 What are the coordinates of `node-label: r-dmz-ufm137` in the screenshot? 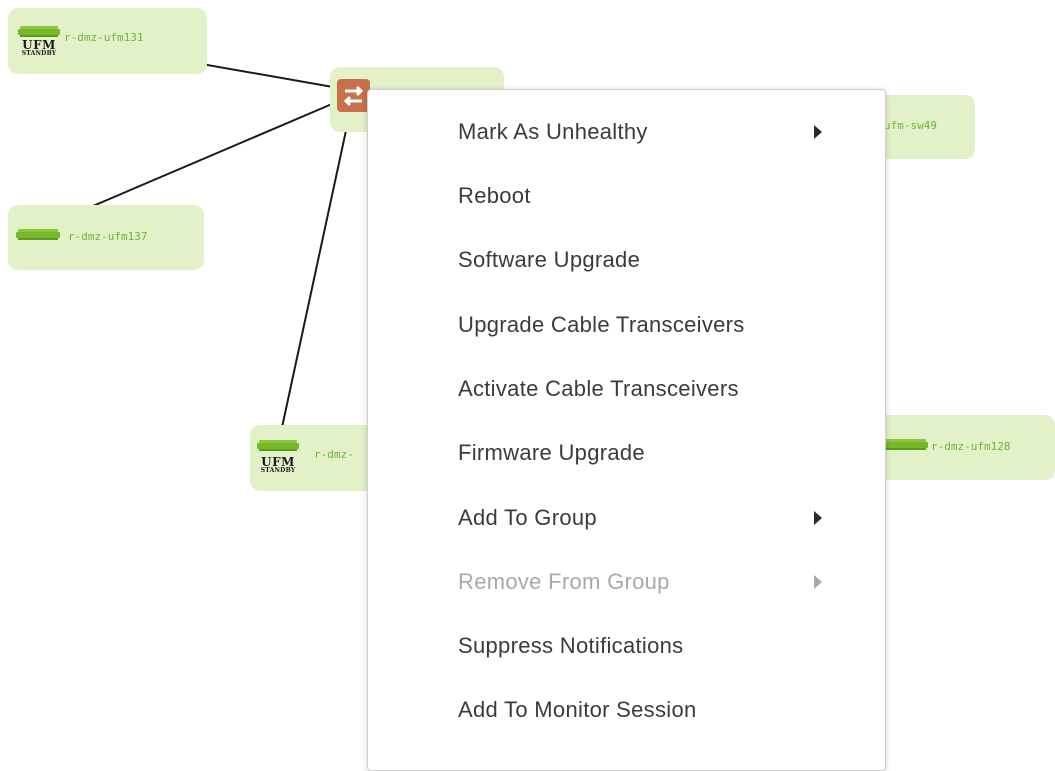 It's located at (108, 236).